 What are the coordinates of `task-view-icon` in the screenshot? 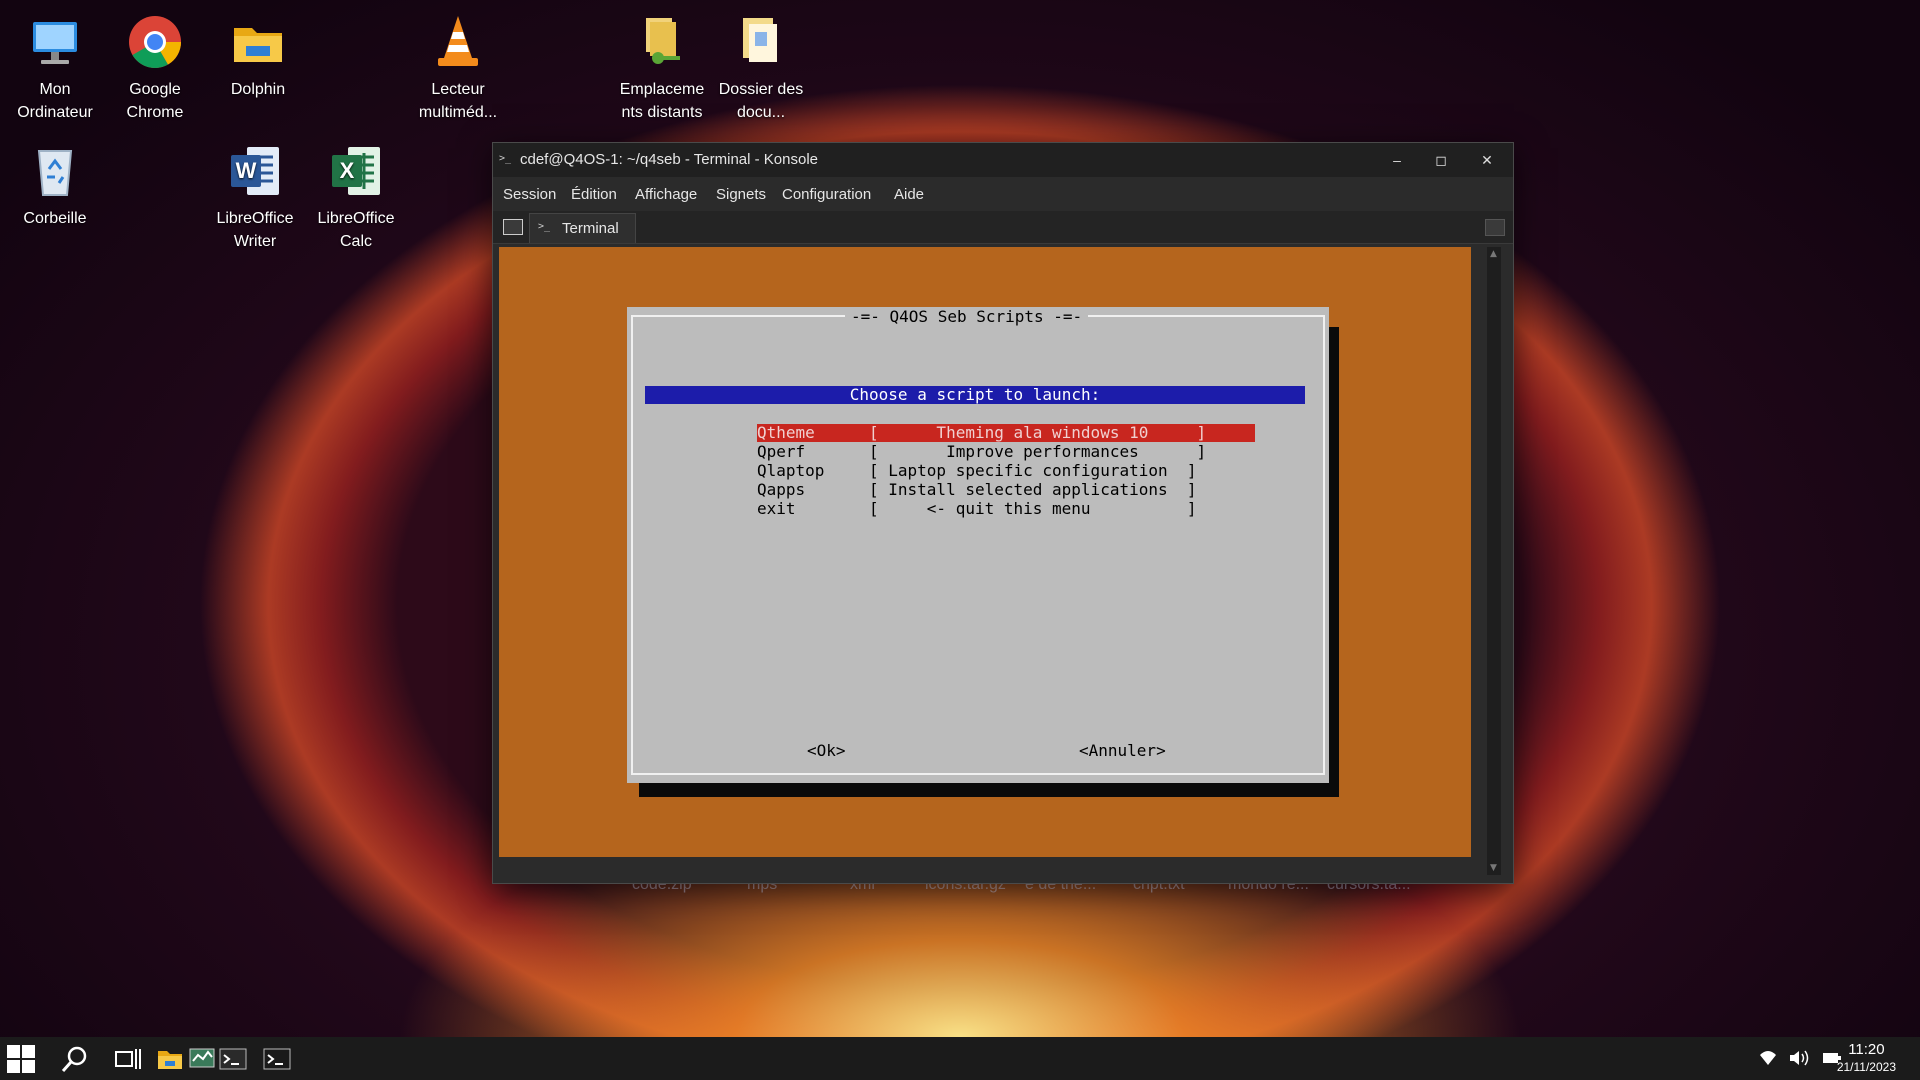 It's located at (128, 1059).